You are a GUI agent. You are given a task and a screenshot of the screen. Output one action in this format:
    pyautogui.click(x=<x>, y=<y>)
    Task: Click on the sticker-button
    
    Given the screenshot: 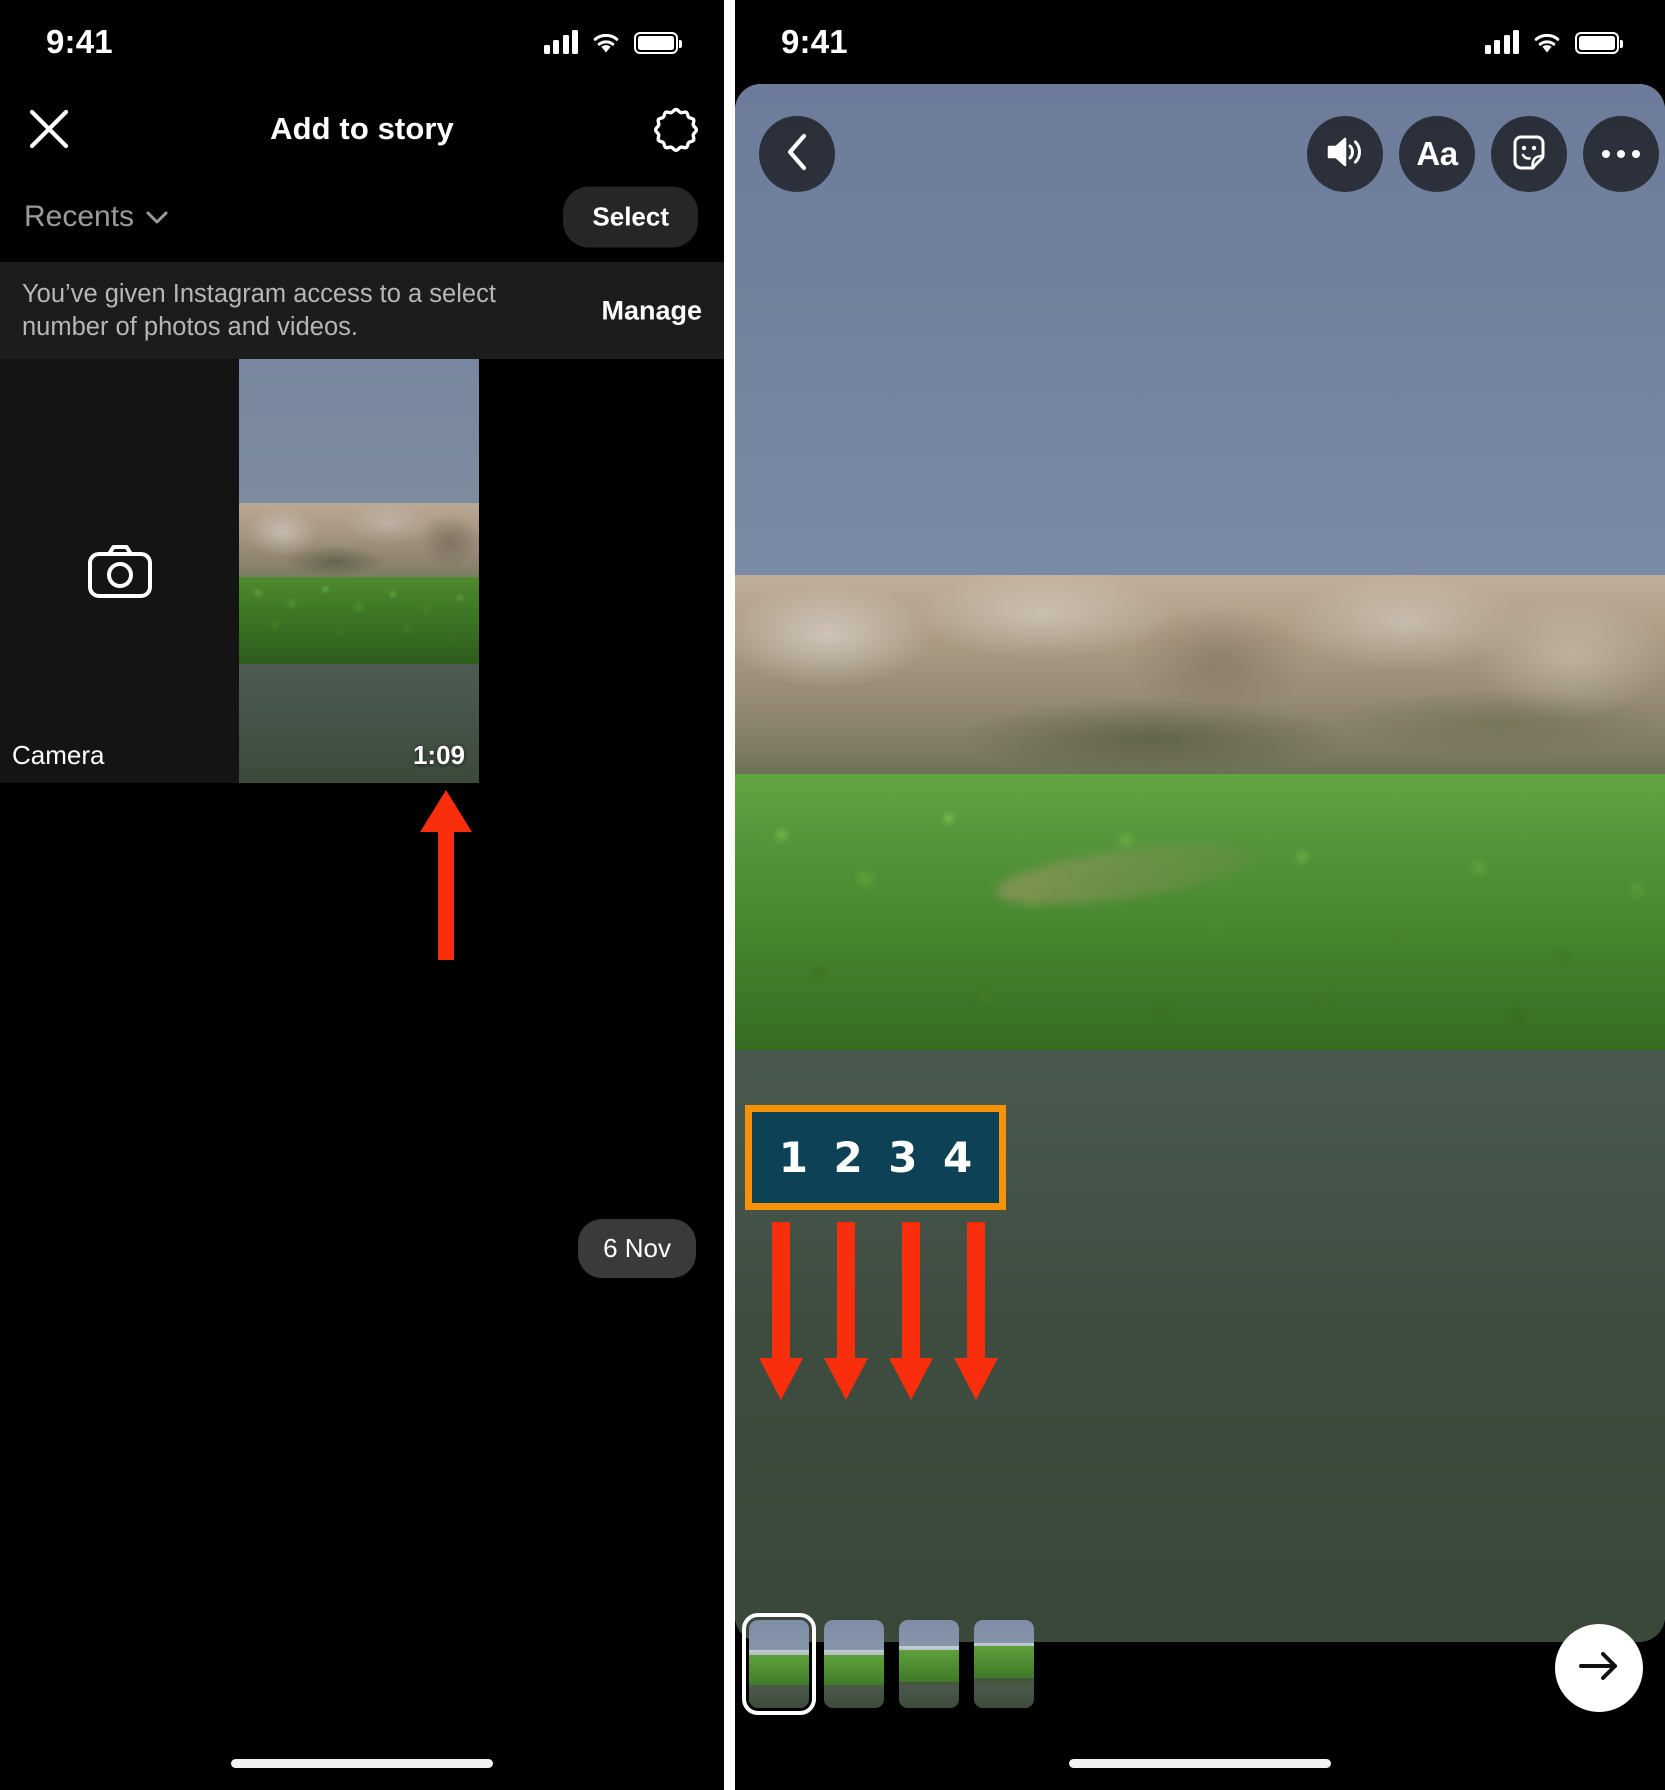 What is the action you would take?
    pyautogui.click(x=1529, y=154)
    